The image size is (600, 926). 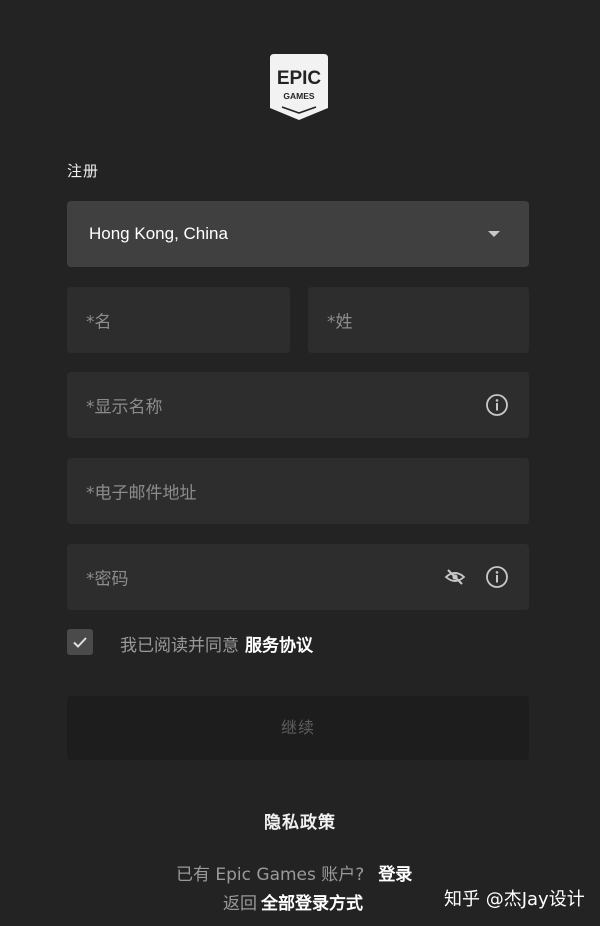 What do you see at coordinates (178, 320) in the screenshot?
I see `first-name-field: *名` at bounding box center [178, 320].